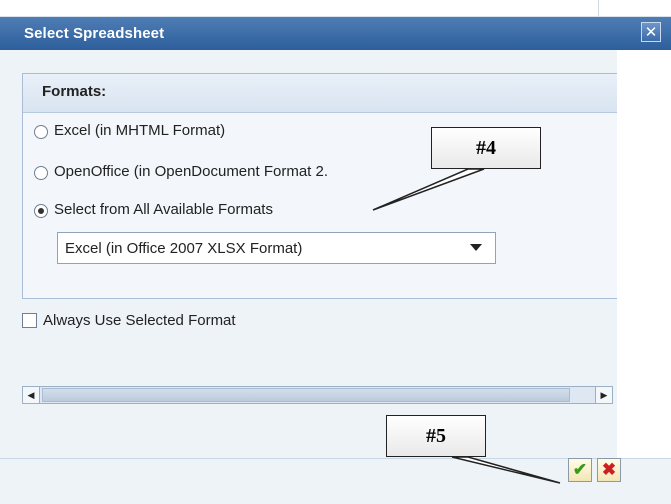 This screenshot has height=504, width=671. What do you see at coordinates (506, 470) in the screenshot?
I see `callout-5-pointer` at bounding box center [506, 470].